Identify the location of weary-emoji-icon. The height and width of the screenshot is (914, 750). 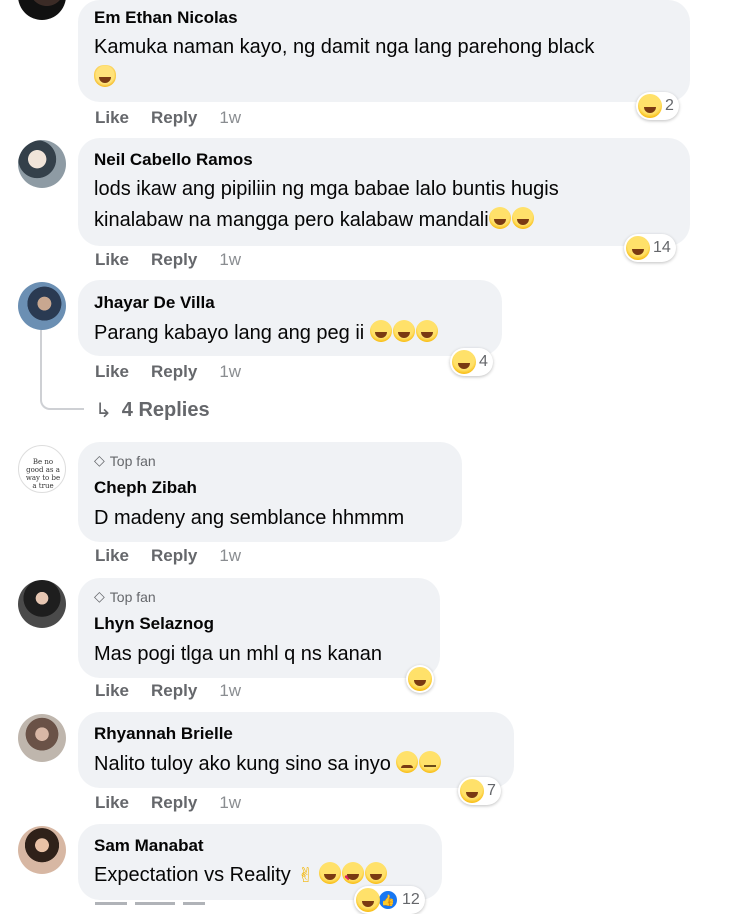
(407, 762).